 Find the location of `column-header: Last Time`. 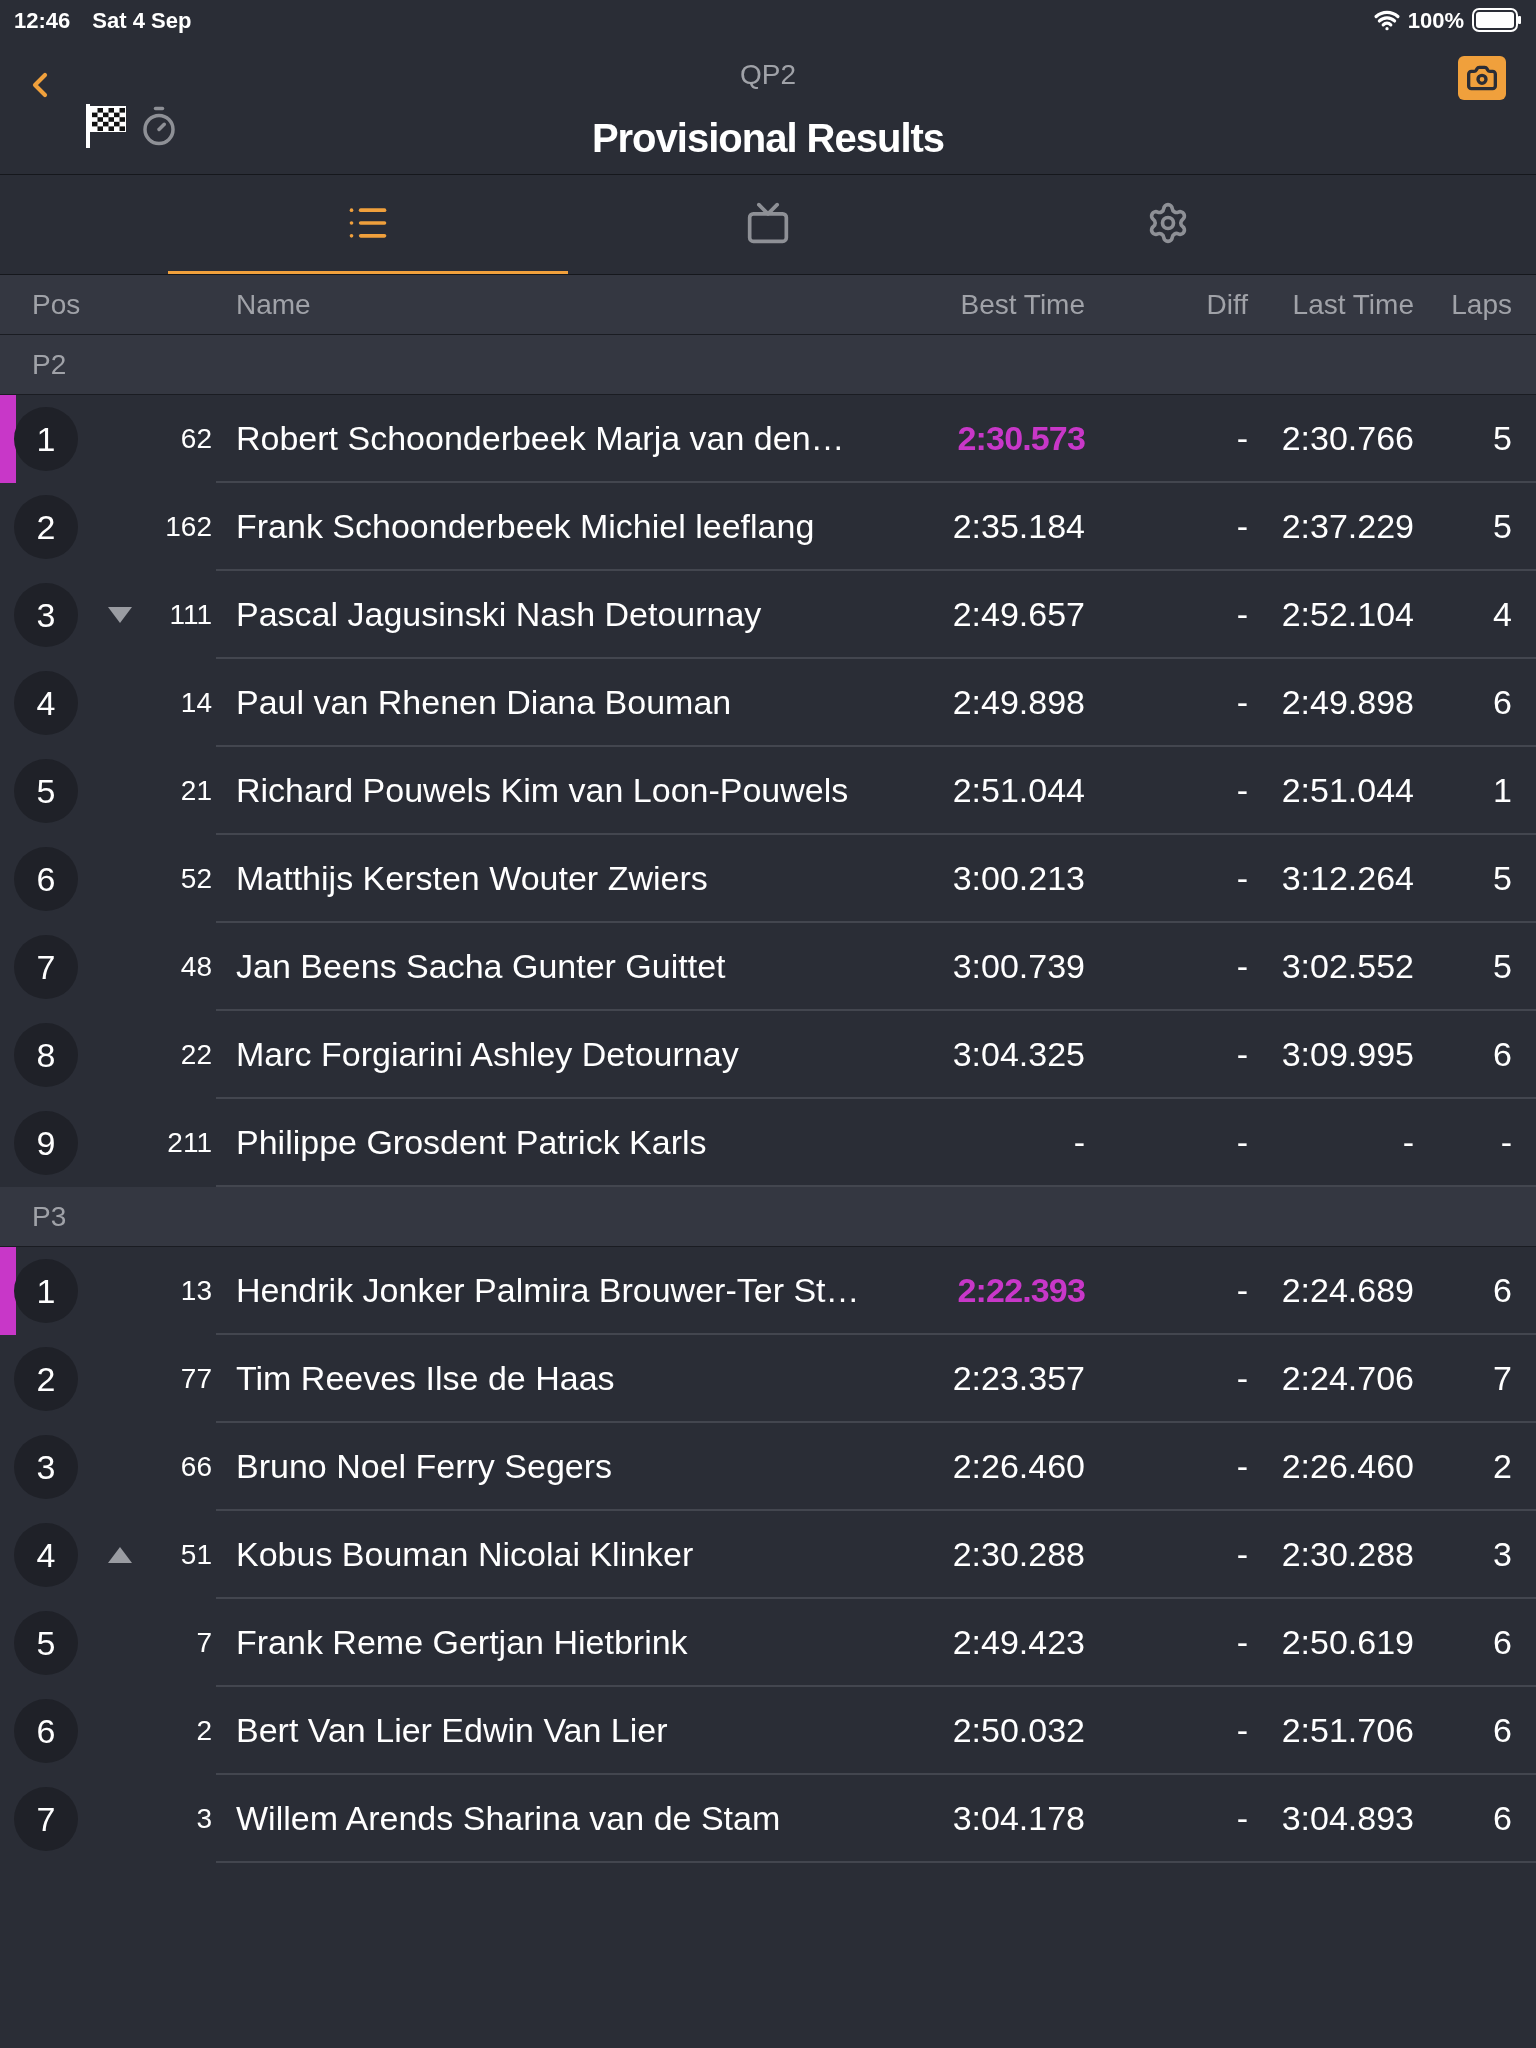

column-header: Last Time is located at coordinates (1352, 304).